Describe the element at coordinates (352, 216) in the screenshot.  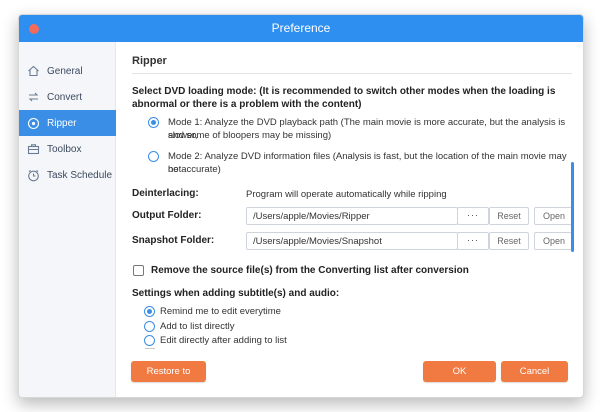
I see `output-folder-field: /Users/apple/Movies/Ripper` at that location.